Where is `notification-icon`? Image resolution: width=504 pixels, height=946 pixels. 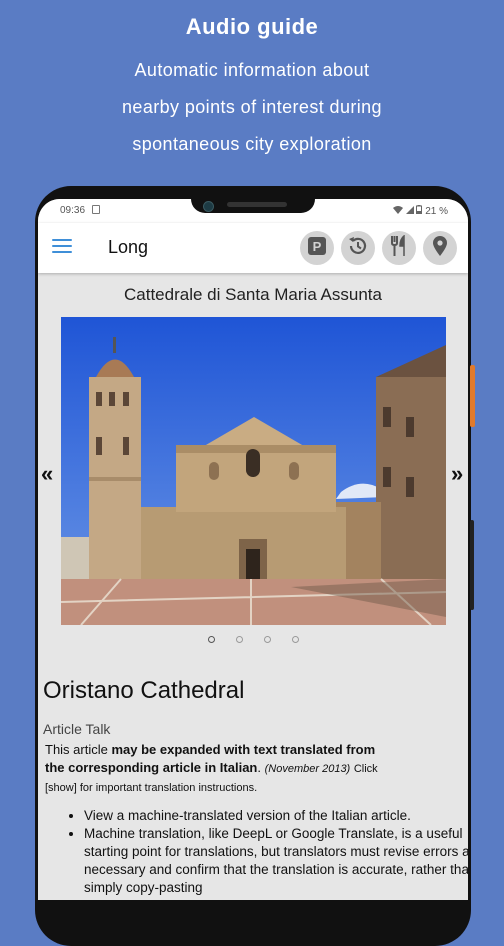 notification-icon is located at coordinates (96, 209).